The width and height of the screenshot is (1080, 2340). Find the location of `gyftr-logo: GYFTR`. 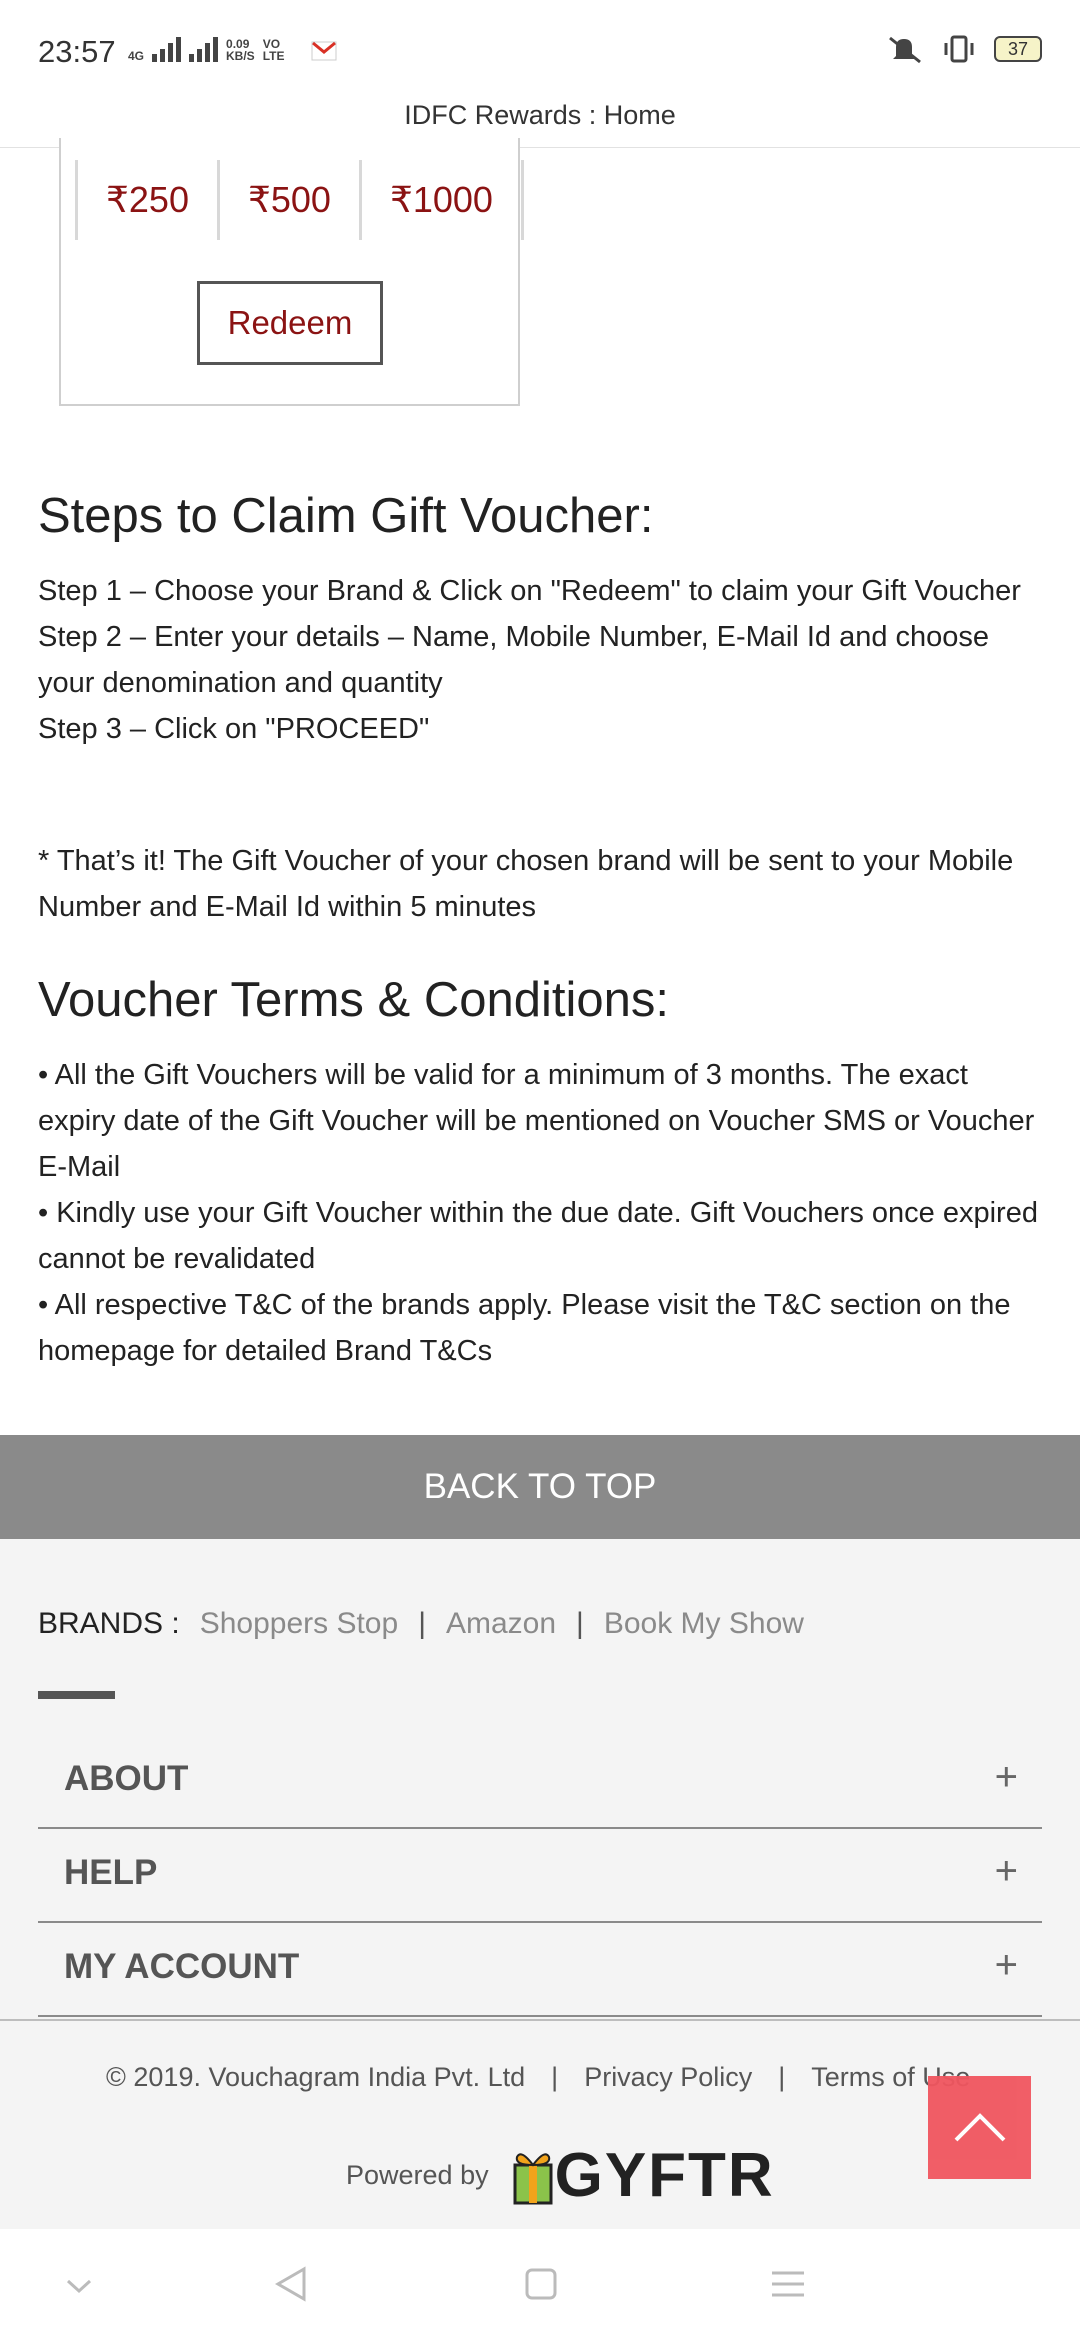

gyftr-logo: GYFTR is located at coordinates (643, 2175).